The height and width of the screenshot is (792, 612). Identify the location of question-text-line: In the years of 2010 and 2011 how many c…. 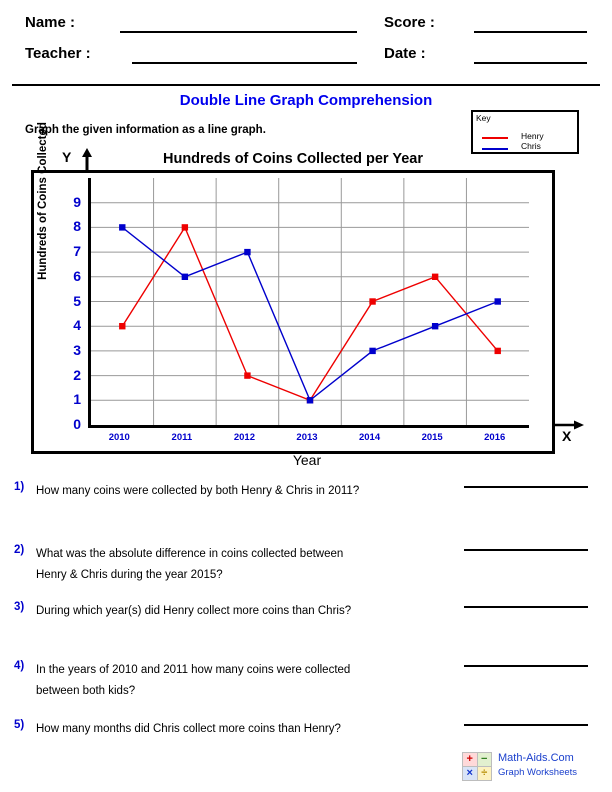
(193, 670).